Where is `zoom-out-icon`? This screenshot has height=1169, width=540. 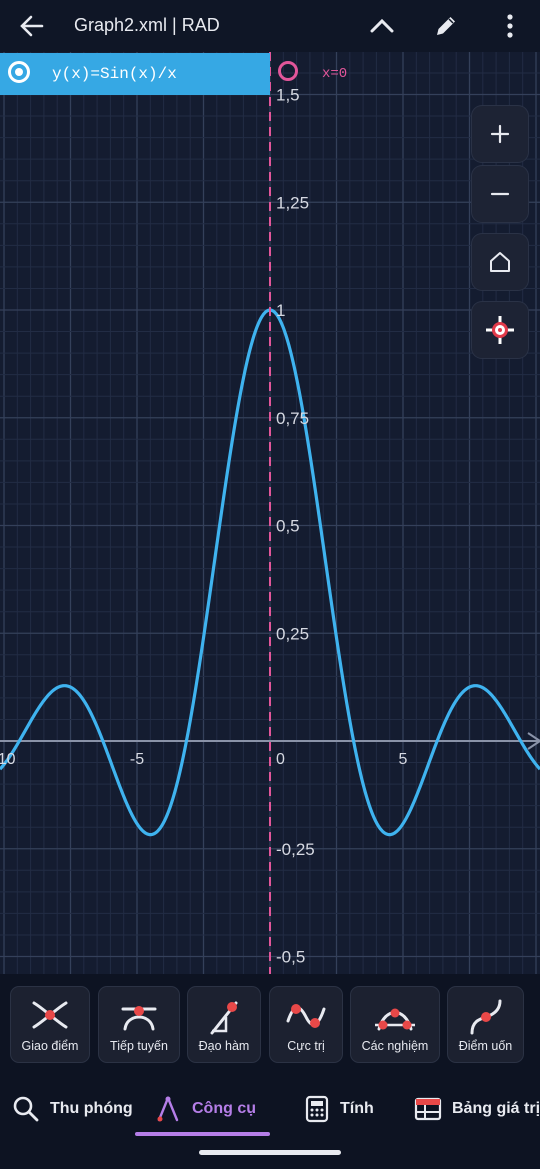
zoom-out-icon is located at coordinates (500, 194).